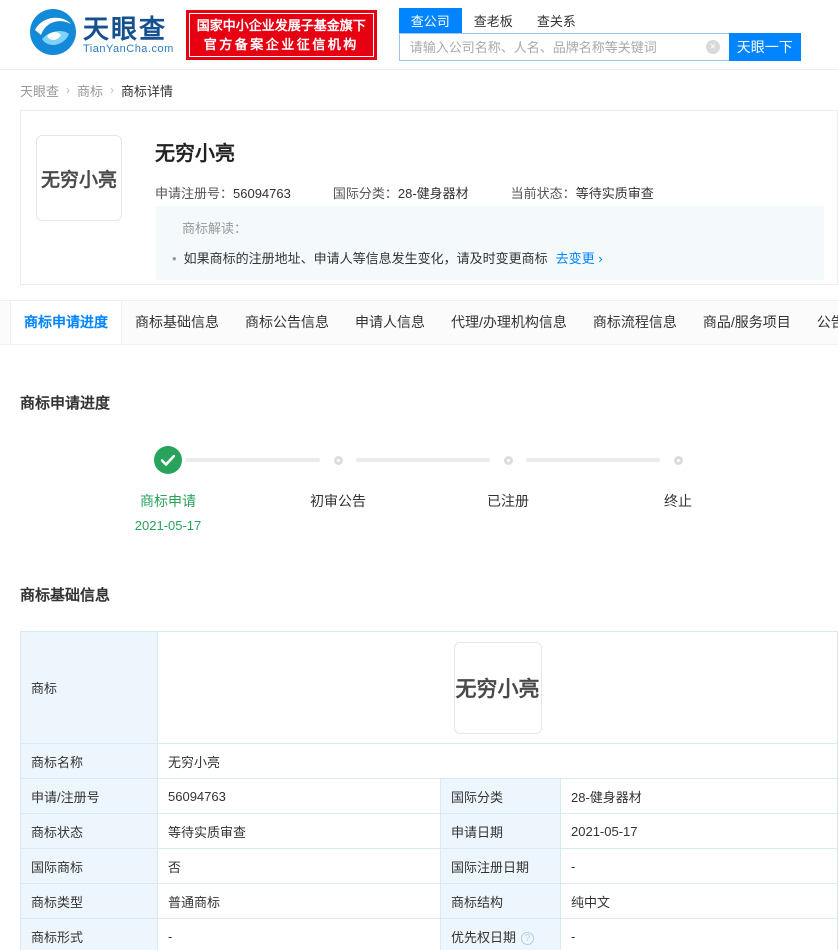 The height and width of the screenshot is (950, 838). Describe the element at coordinates (147, 91) in the screenshot. I see `breadcrumb-current: 商标详情` at that location.